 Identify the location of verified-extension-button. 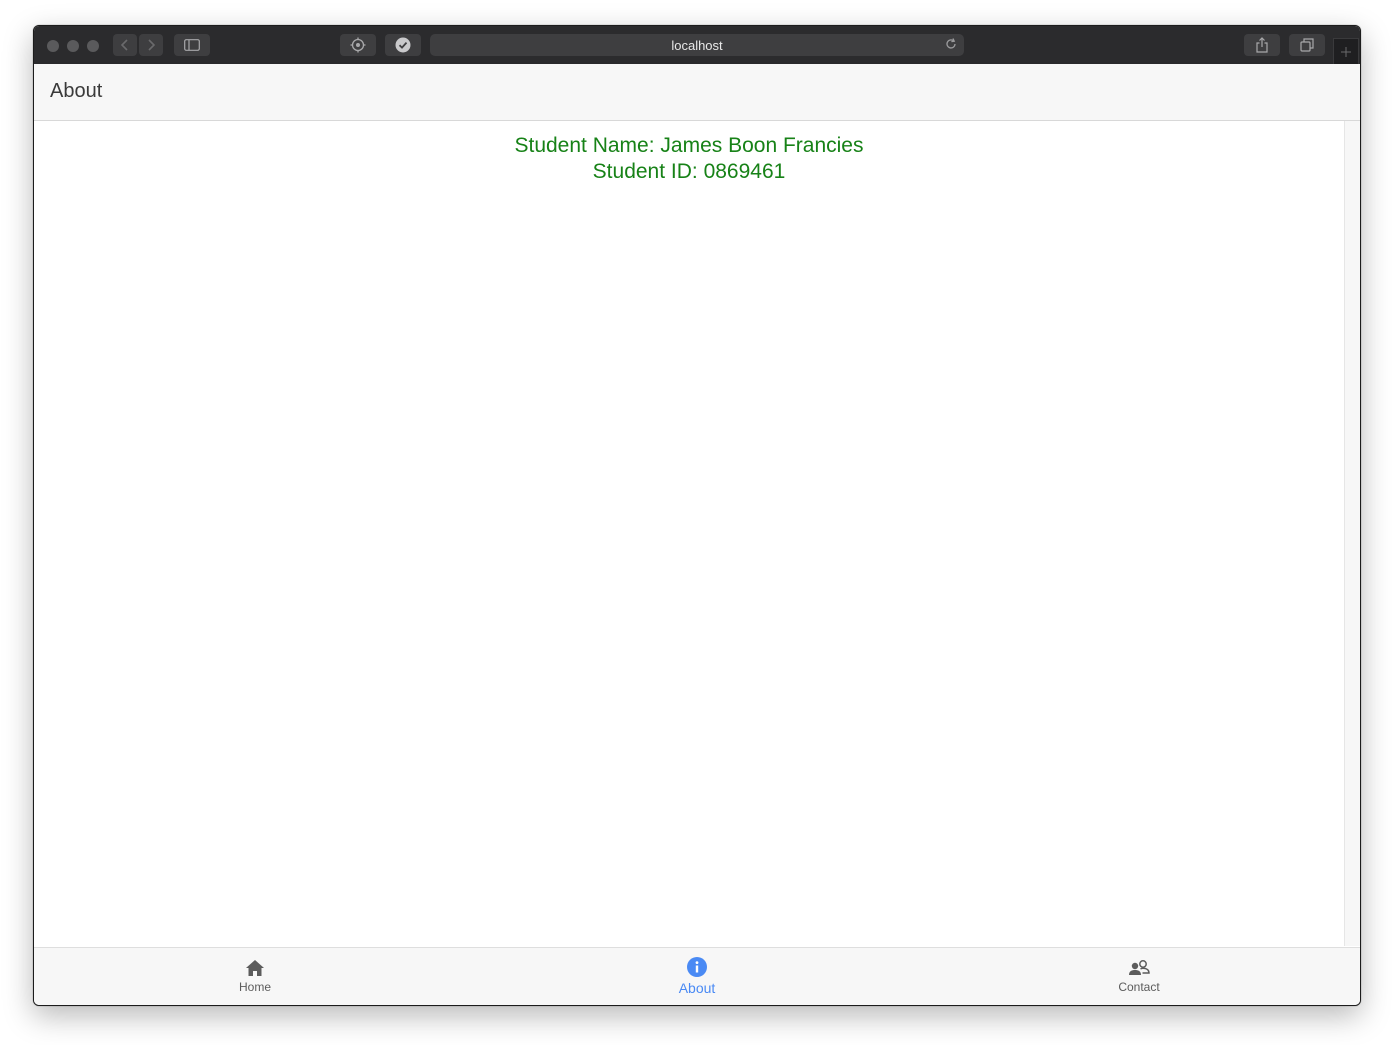
(403, 45).